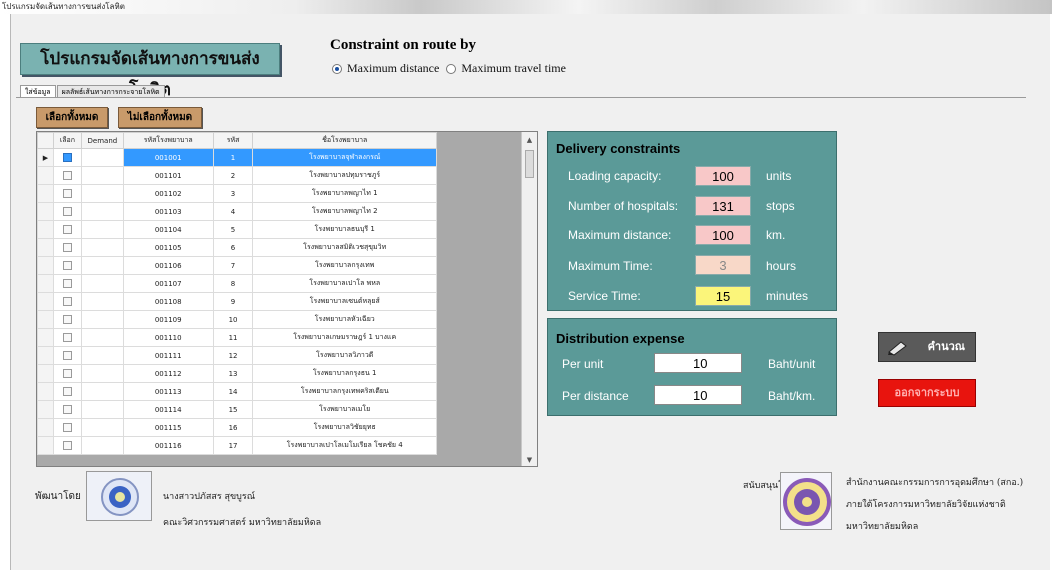 The width and height of the screenshot is (1052, 570). I want to click on table-row: 001107 8 โรงพยาบาลเปาโล พหล, so click(237, 283).